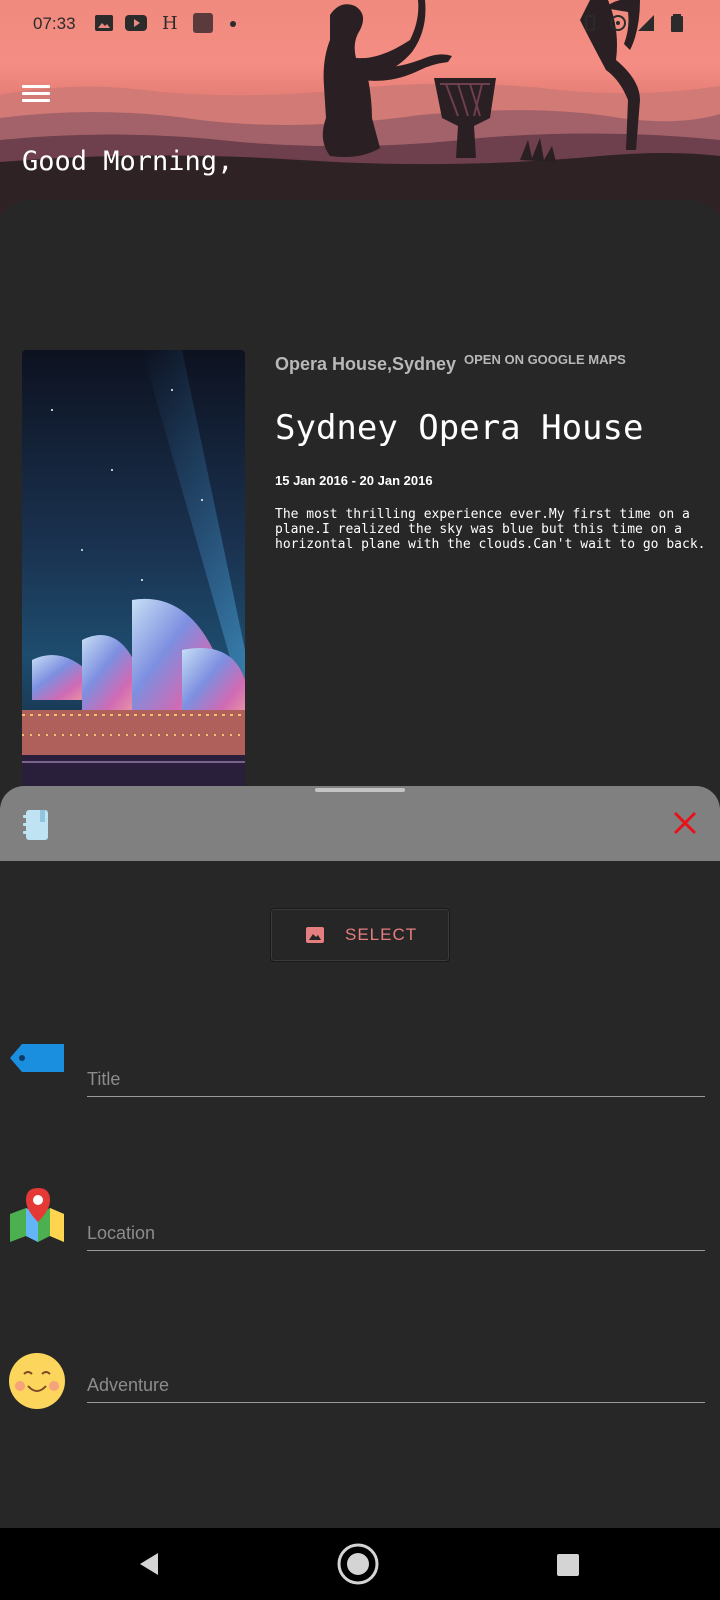 This screenshot has height=1600, width=720. I want to click on signal-icon, so click(646, 23).